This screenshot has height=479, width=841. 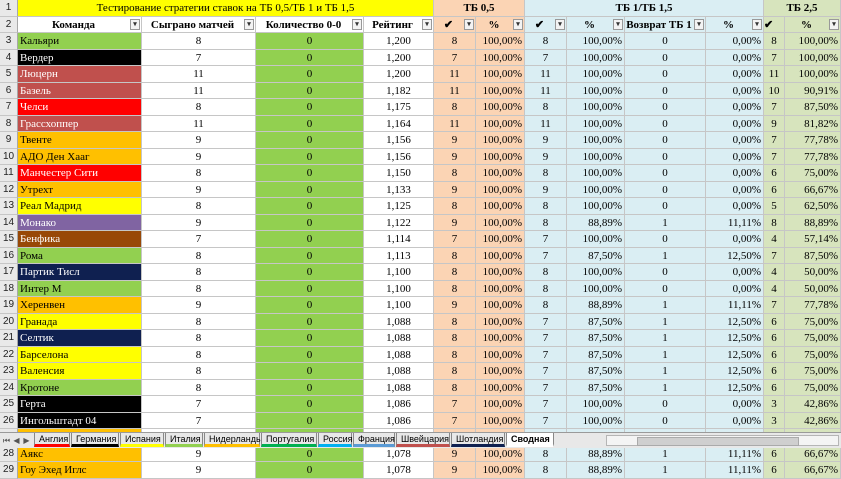 I want to click on row-number: 22, so click(x=9, y=354).